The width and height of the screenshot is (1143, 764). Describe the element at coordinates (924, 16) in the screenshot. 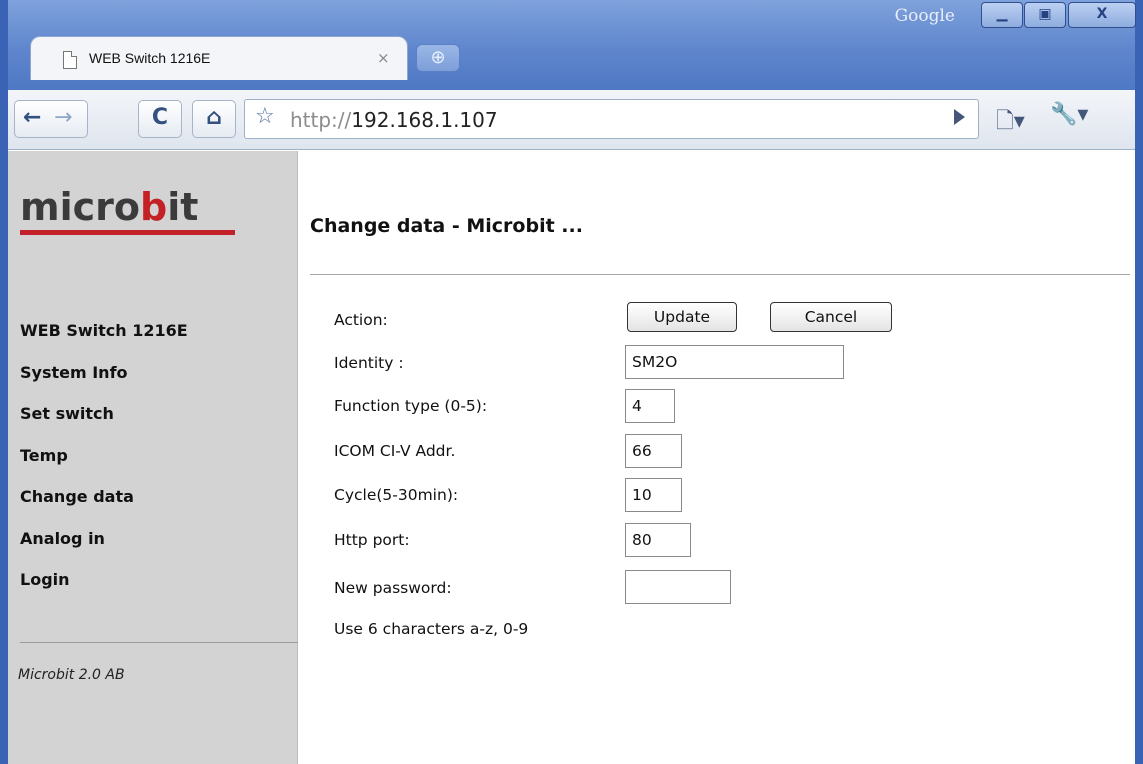

I see `window-brand: Google` at that location.